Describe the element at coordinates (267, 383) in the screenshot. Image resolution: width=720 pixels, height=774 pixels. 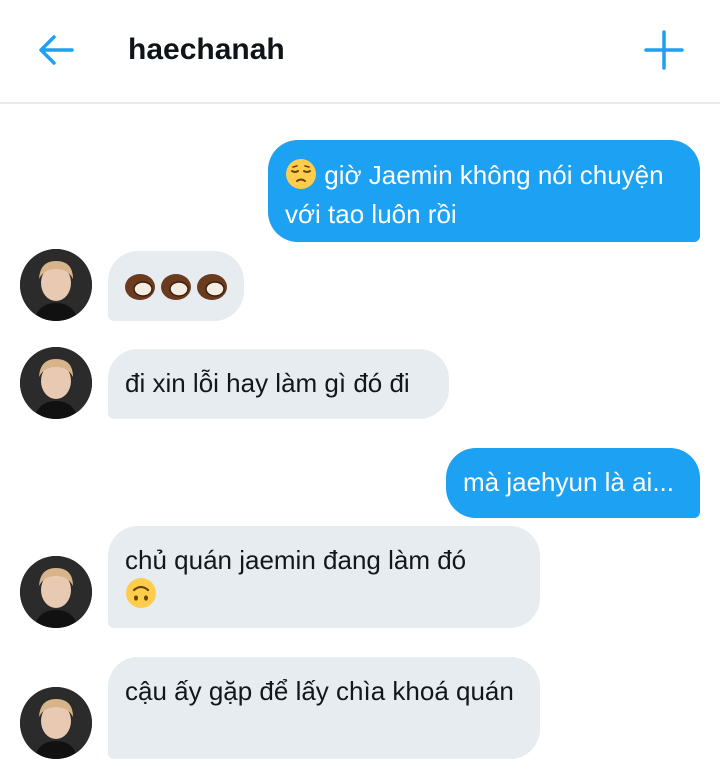
I see `message-text: đi xin lỗi hay làm gì đó đi` at that location.